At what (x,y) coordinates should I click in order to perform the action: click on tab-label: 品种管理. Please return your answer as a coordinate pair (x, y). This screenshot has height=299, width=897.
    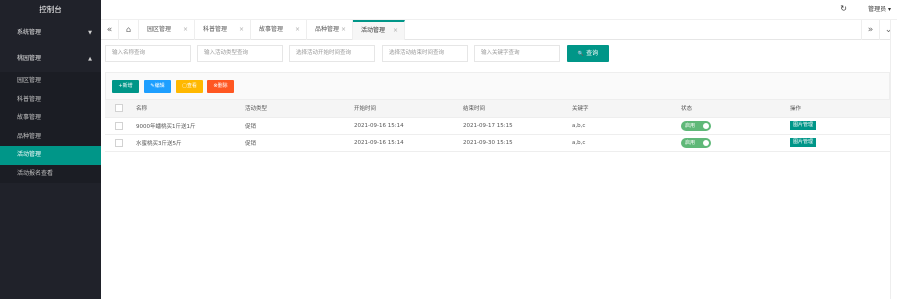
    Looking at the image, I should click on (327, 29).